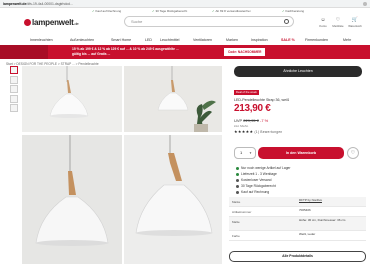  Describe the element at coordinates (256, 186) in the screenshot. I see `usp-item: 30 Tage Rückgaberecht` at that location.